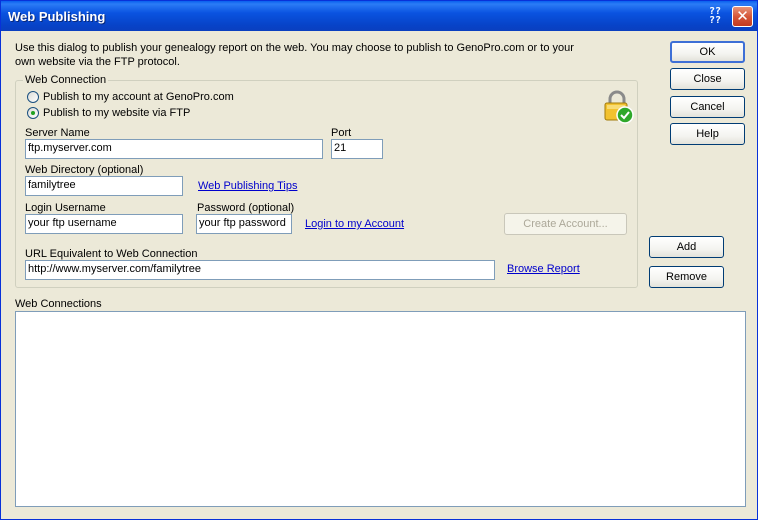 The width and height of the screenshot is (758, 520). Describe the element at coordinates (174, 149) in the screenshot. I see `server-name-input: ftp.myserver.com` at that location.